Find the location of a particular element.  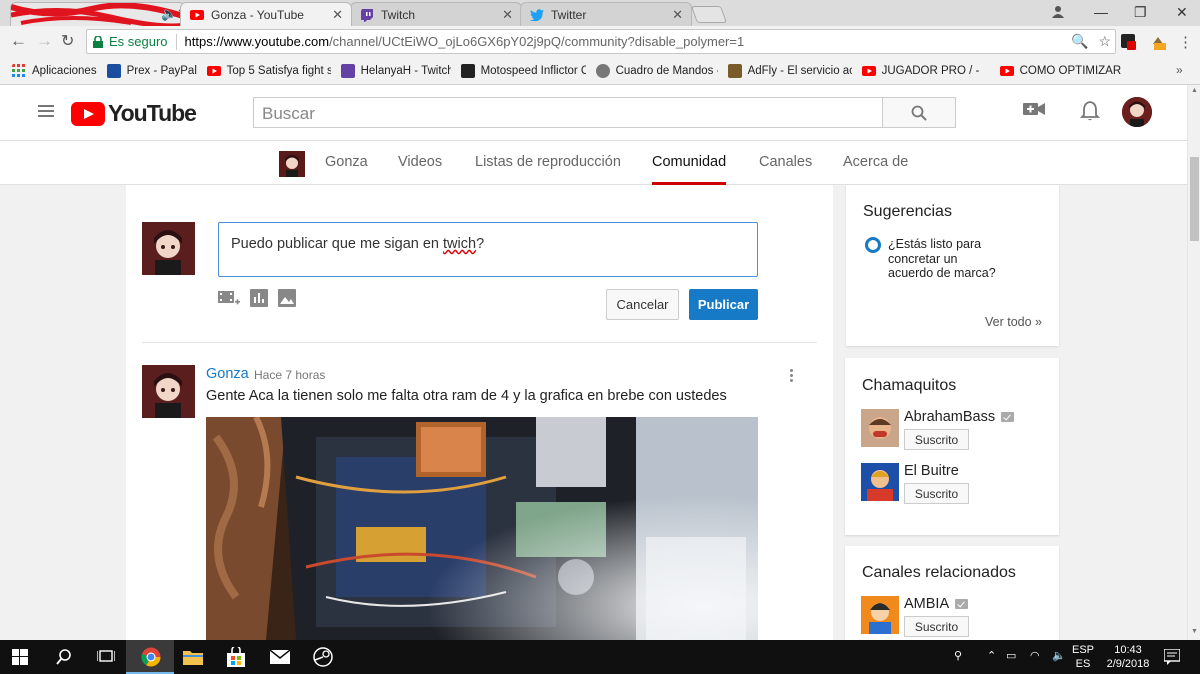

volume-icon: 🔈 is located at coordinates (1059, 655).